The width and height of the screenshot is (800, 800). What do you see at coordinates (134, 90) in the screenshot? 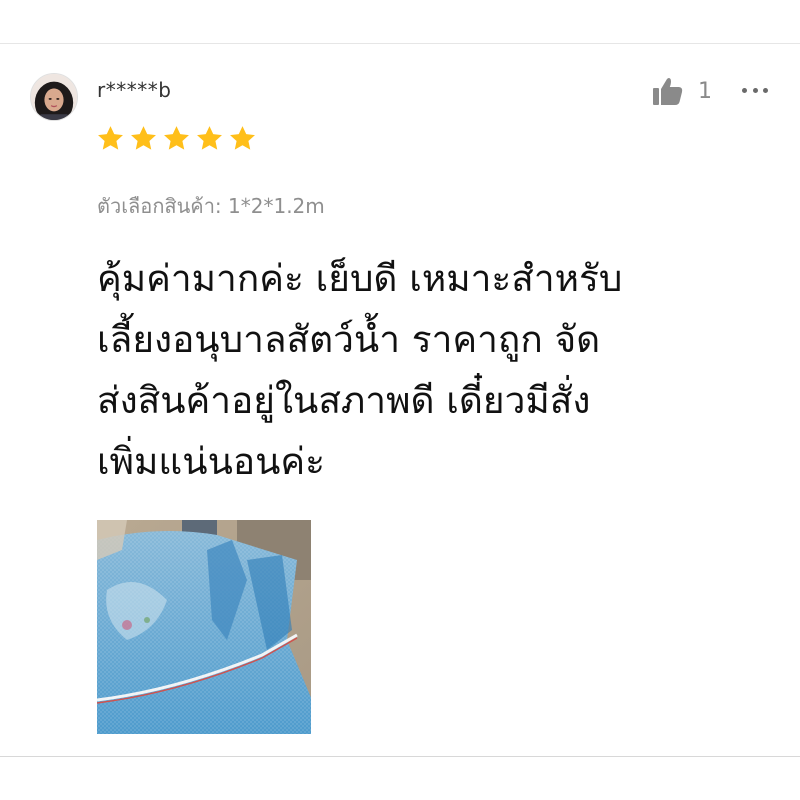
I see `reviewer-username: r*****b` at bounding box center [134, 90].